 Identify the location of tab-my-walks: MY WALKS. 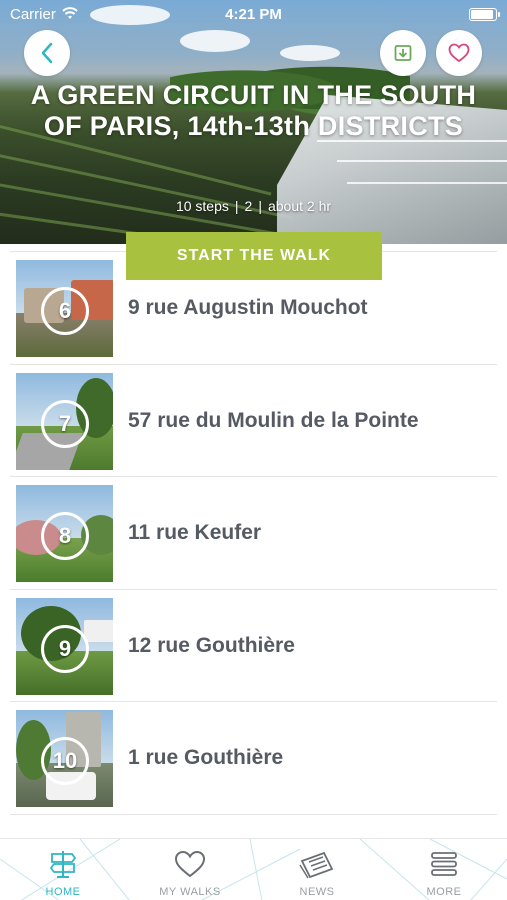
(190, 869).